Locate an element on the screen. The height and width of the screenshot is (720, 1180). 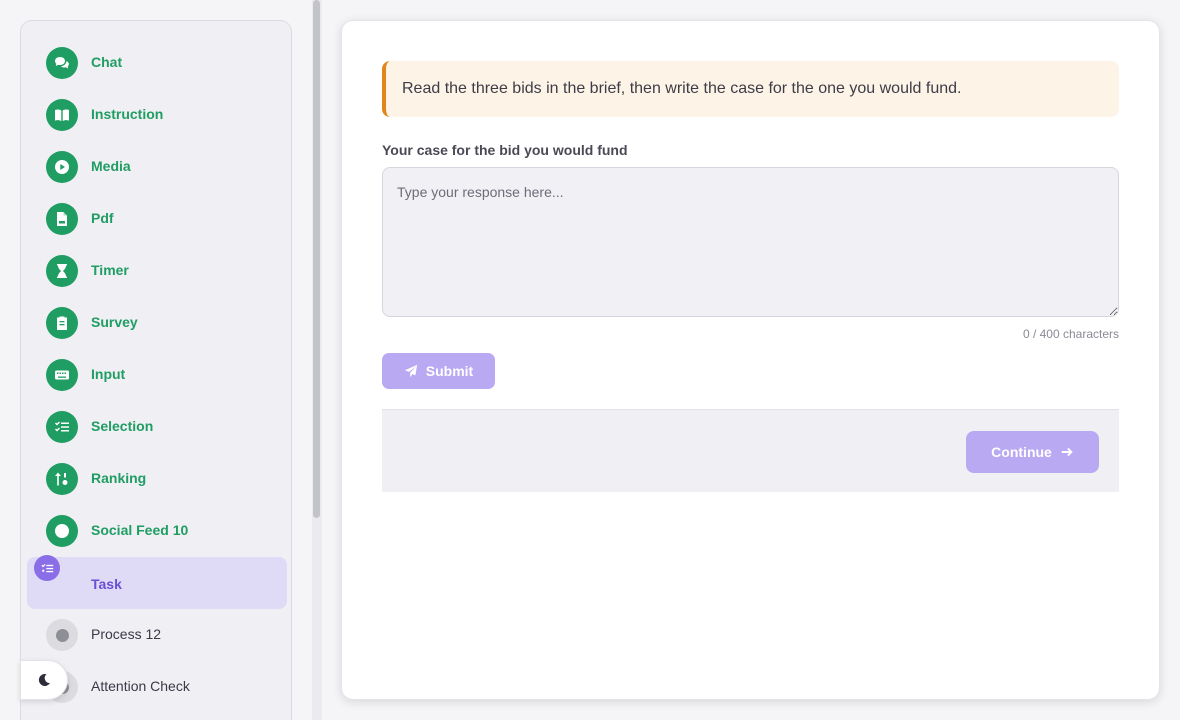
submit-button-label: Submit is located at coordinates (449, 371).